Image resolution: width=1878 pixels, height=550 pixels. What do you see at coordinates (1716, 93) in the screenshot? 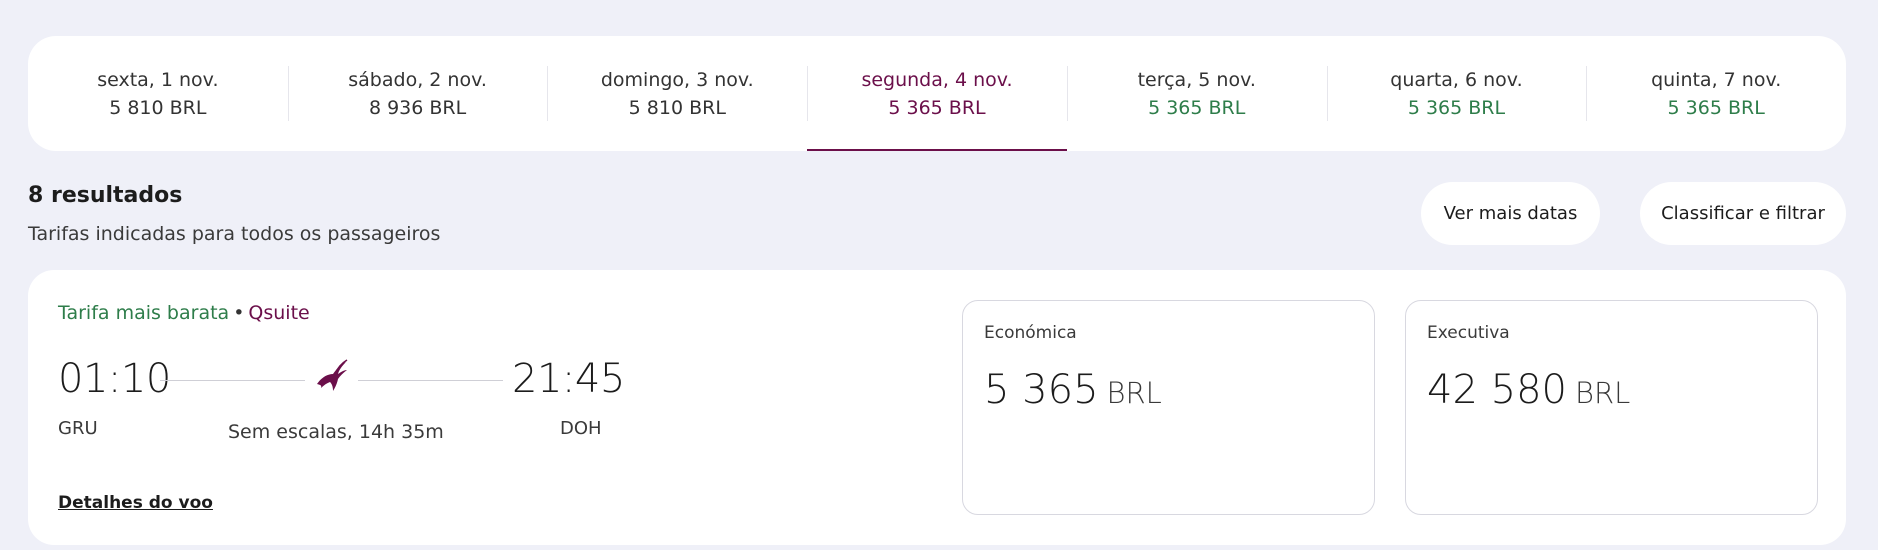
I see `date-tab-7: quinta, 7 nov. 5 365 BRL` at bounding box center [1716, 93].